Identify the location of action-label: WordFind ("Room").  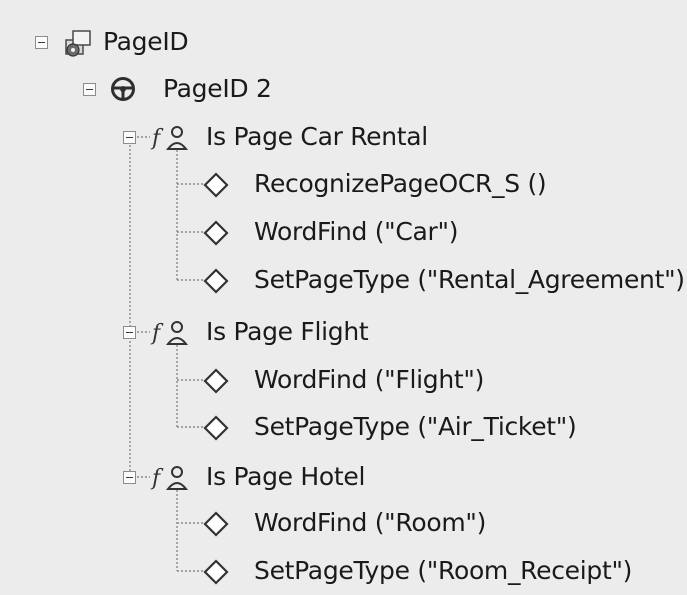
(370, 522).